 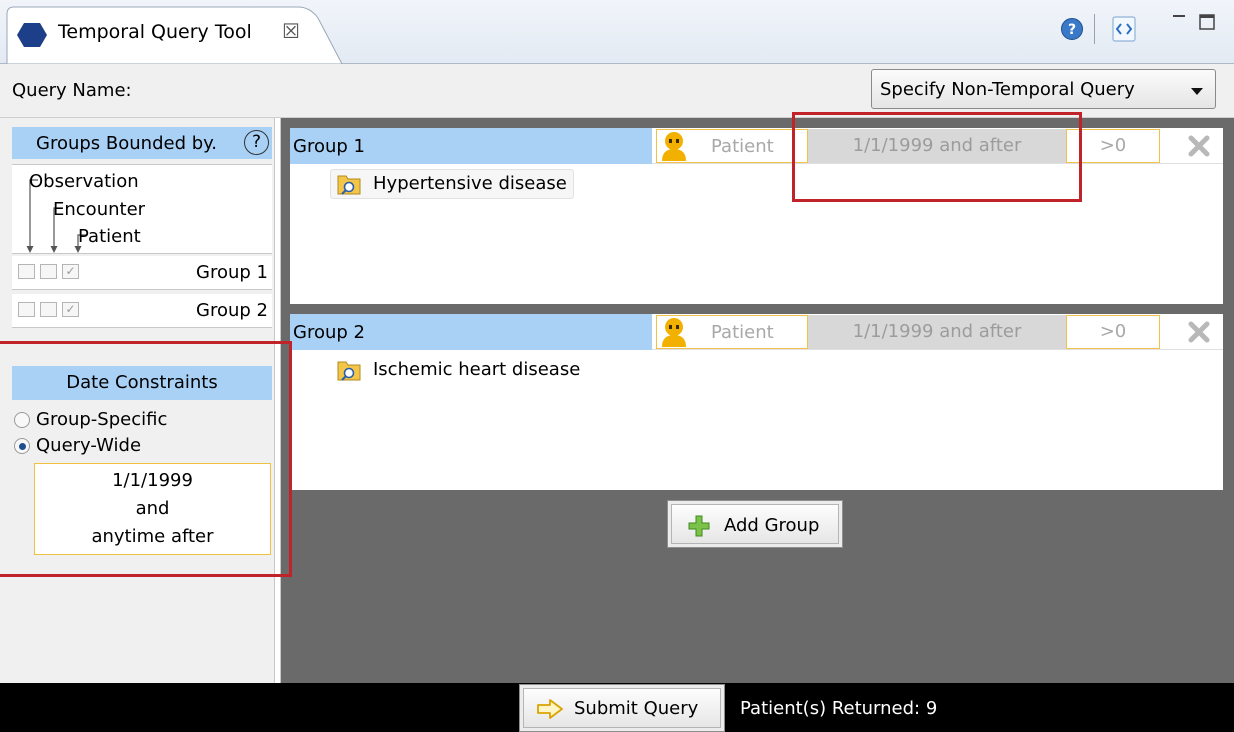 I want to click on group-header: Group 2 Patient 1/1/1999 and after >0, so click(x=756, y=332).